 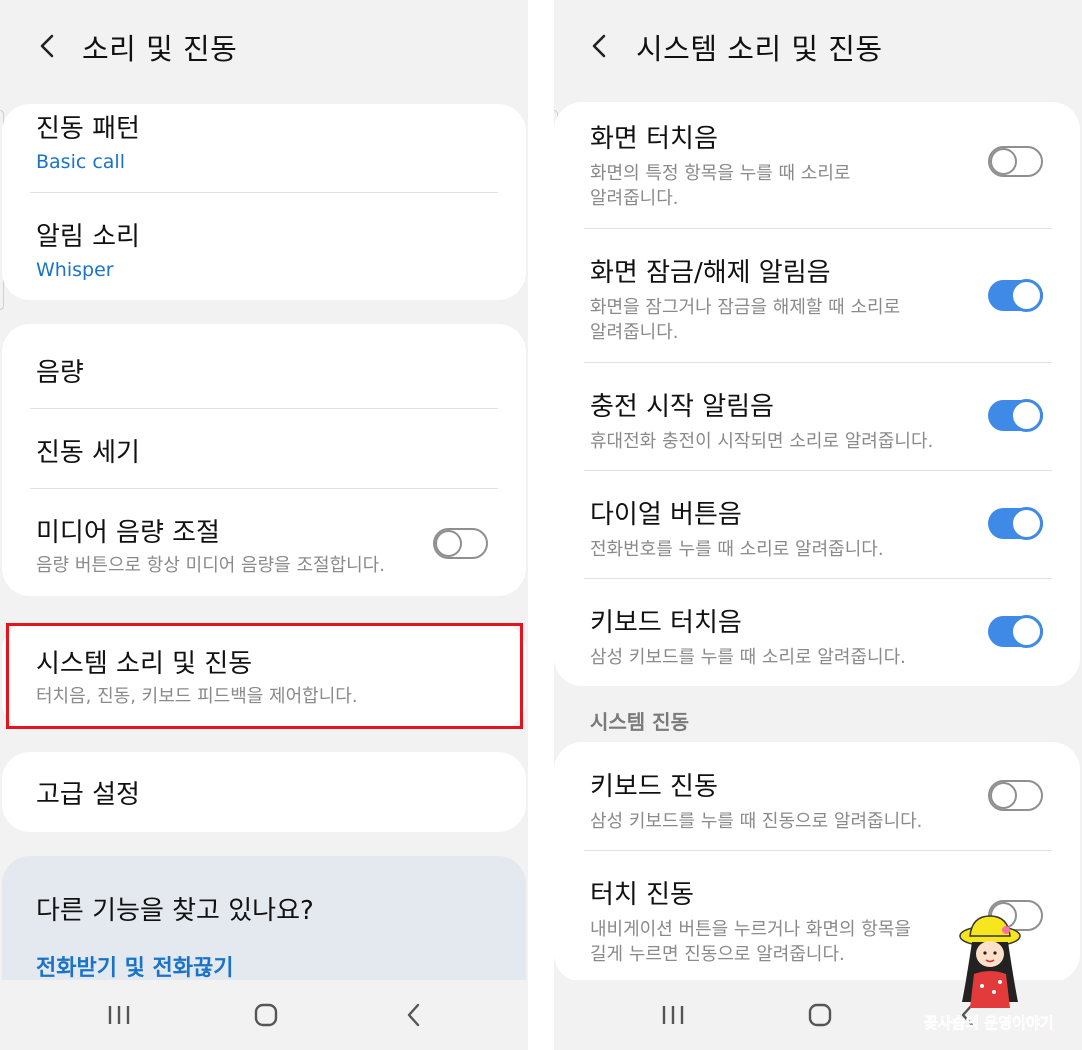 I want to click on media-volume-toggle, so click(x=460, y=543).